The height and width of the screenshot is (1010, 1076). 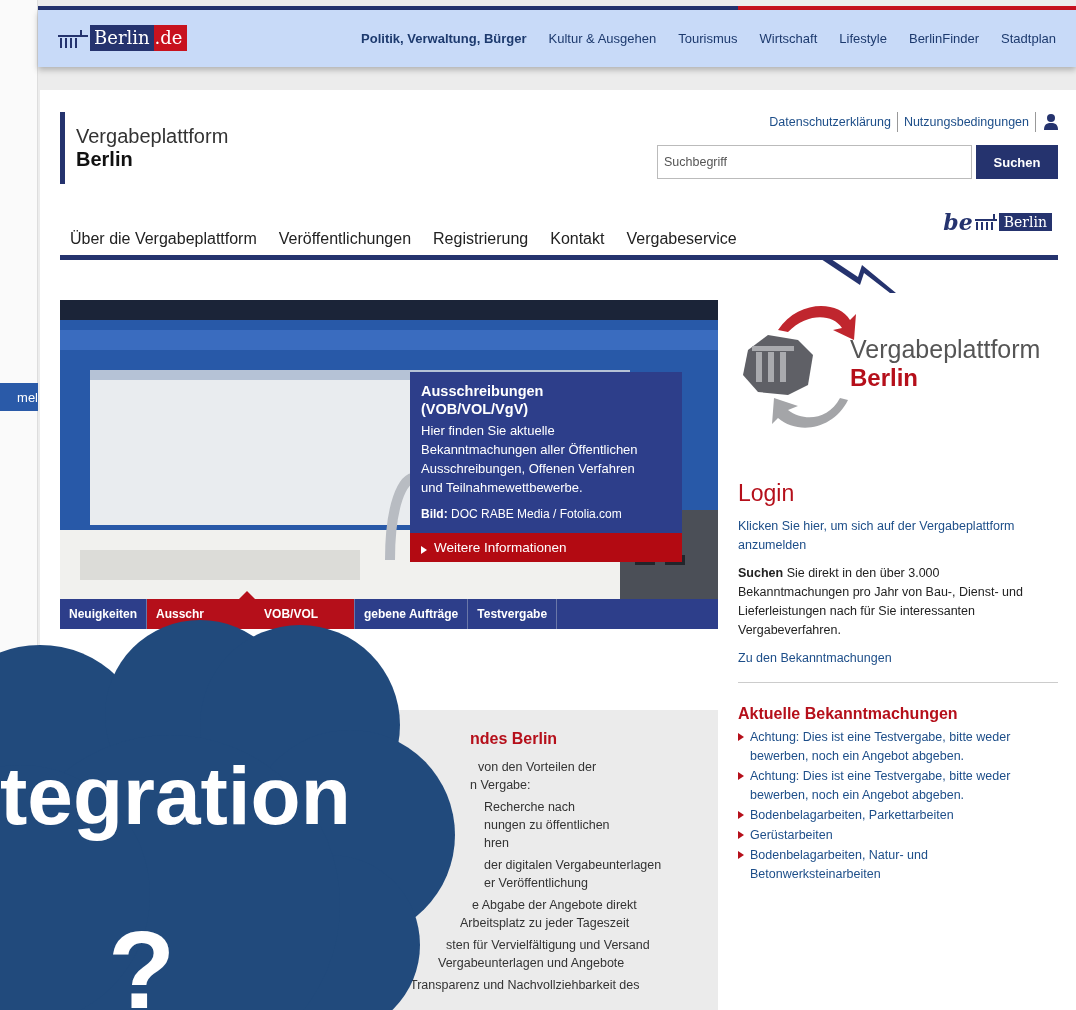 What do you see at coordinates (501, 785) in the screenshot?
I see `info-box-text: n Vergabe:` at bounding box center [501, 785].